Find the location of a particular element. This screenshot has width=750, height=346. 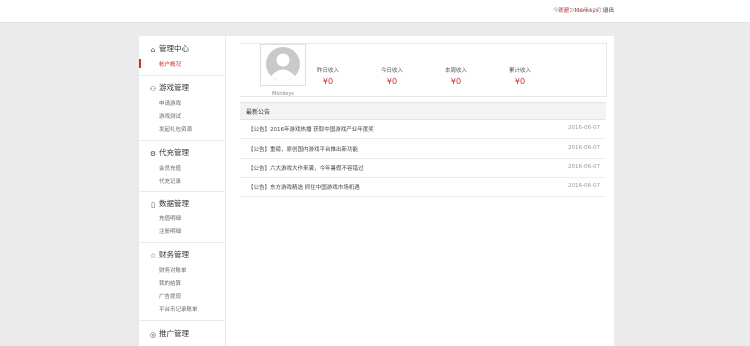

stat-label: 今日收入 is located at coordinates (391, 71).